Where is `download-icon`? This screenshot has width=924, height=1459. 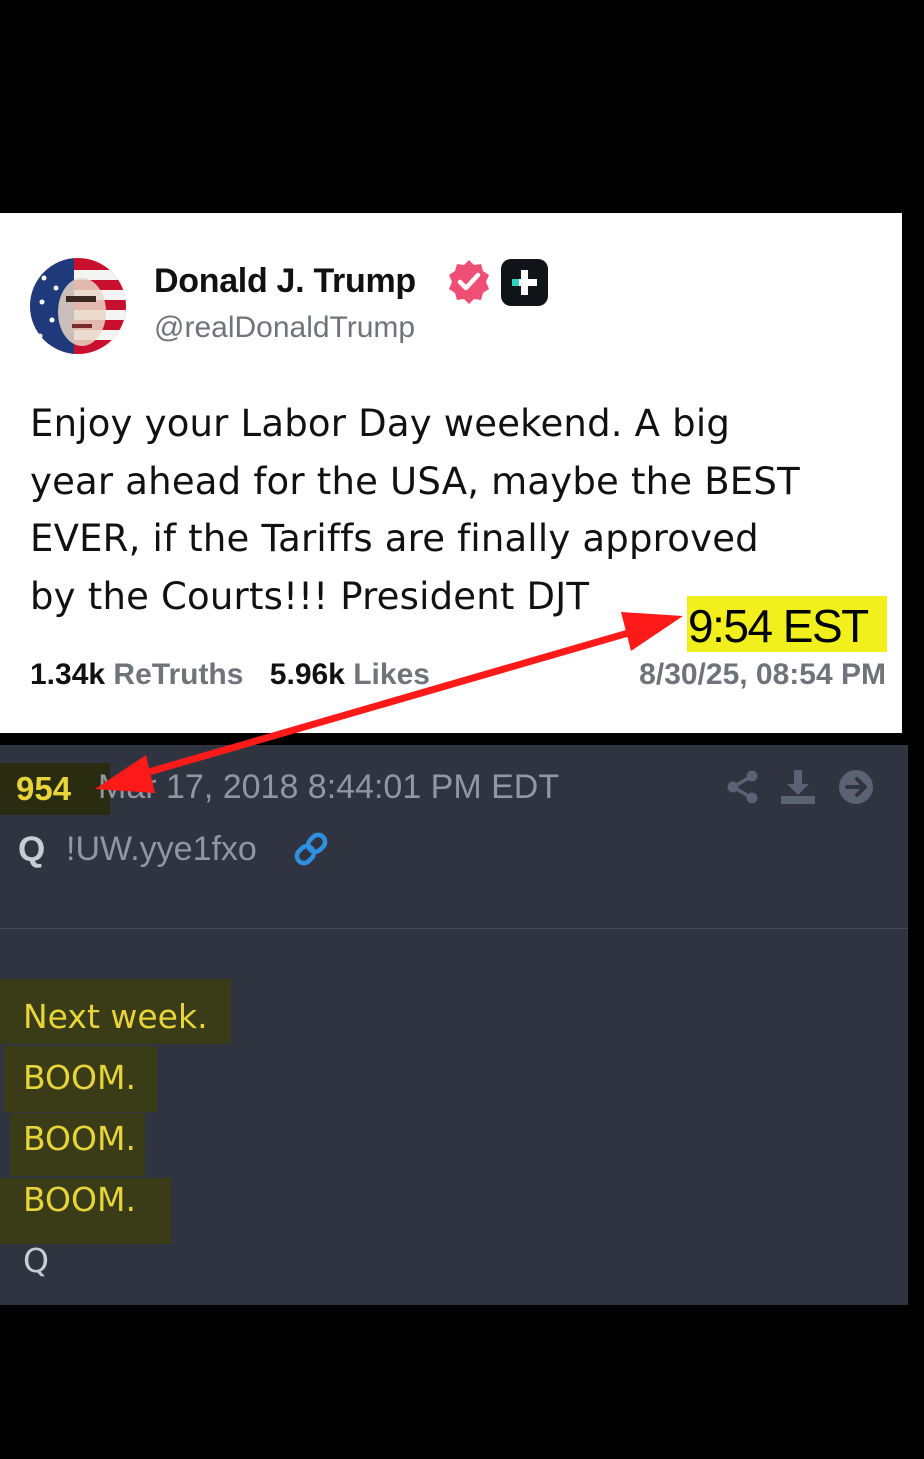 download-icon is located at coordinates (798, 787).